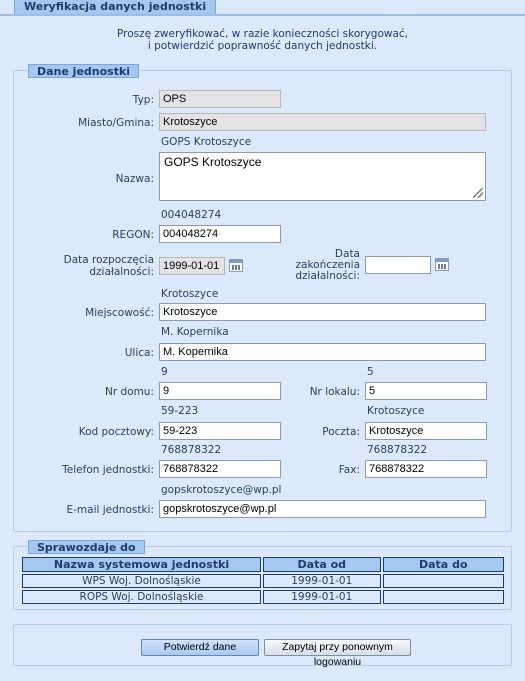 The image size is (525, 681). I want to click on regon-original-value: 004048274, so click(191, 215).